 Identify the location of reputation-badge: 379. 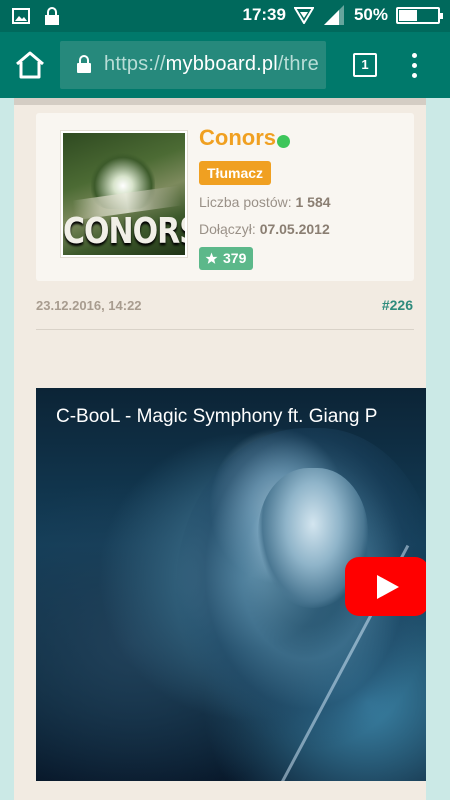
(226, 258).